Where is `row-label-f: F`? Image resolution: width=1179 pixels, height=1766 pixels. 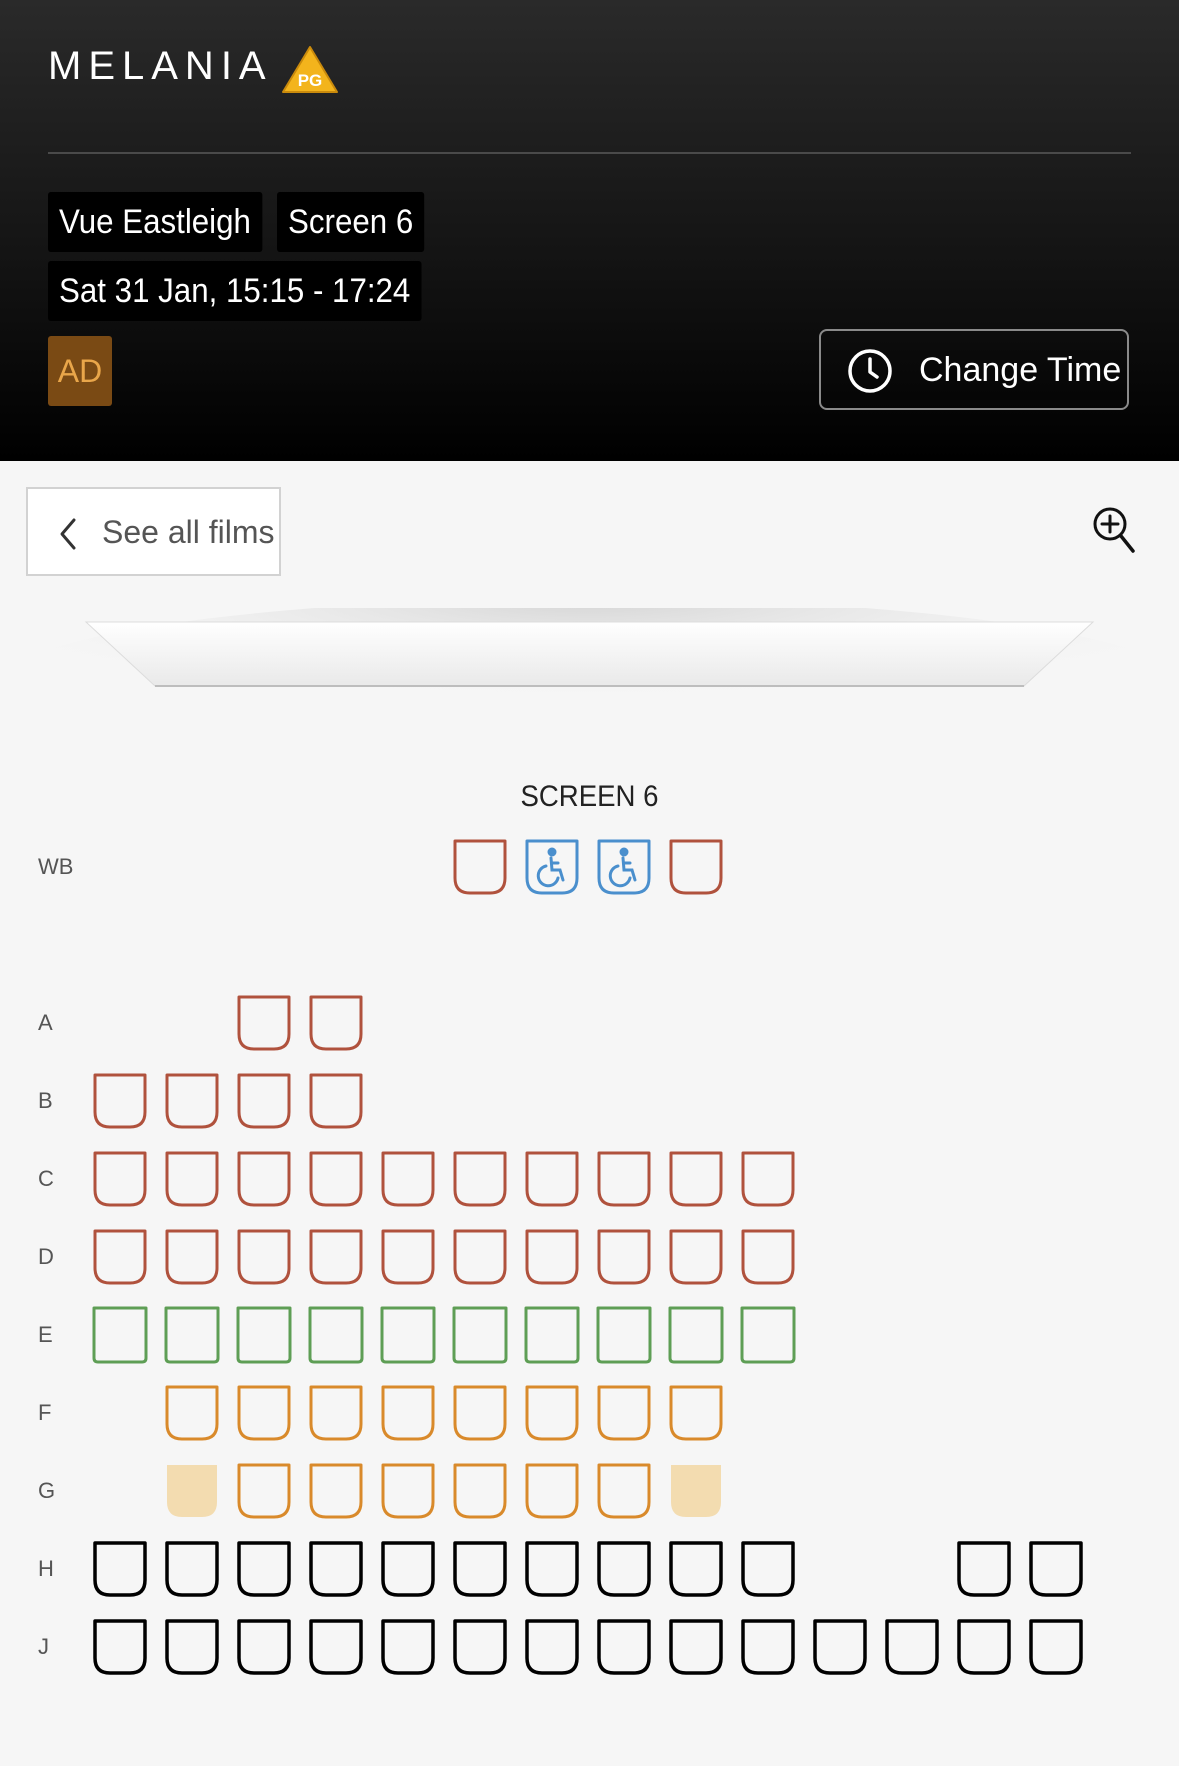
row-label-f: F is located at coordinates (45, 1412).